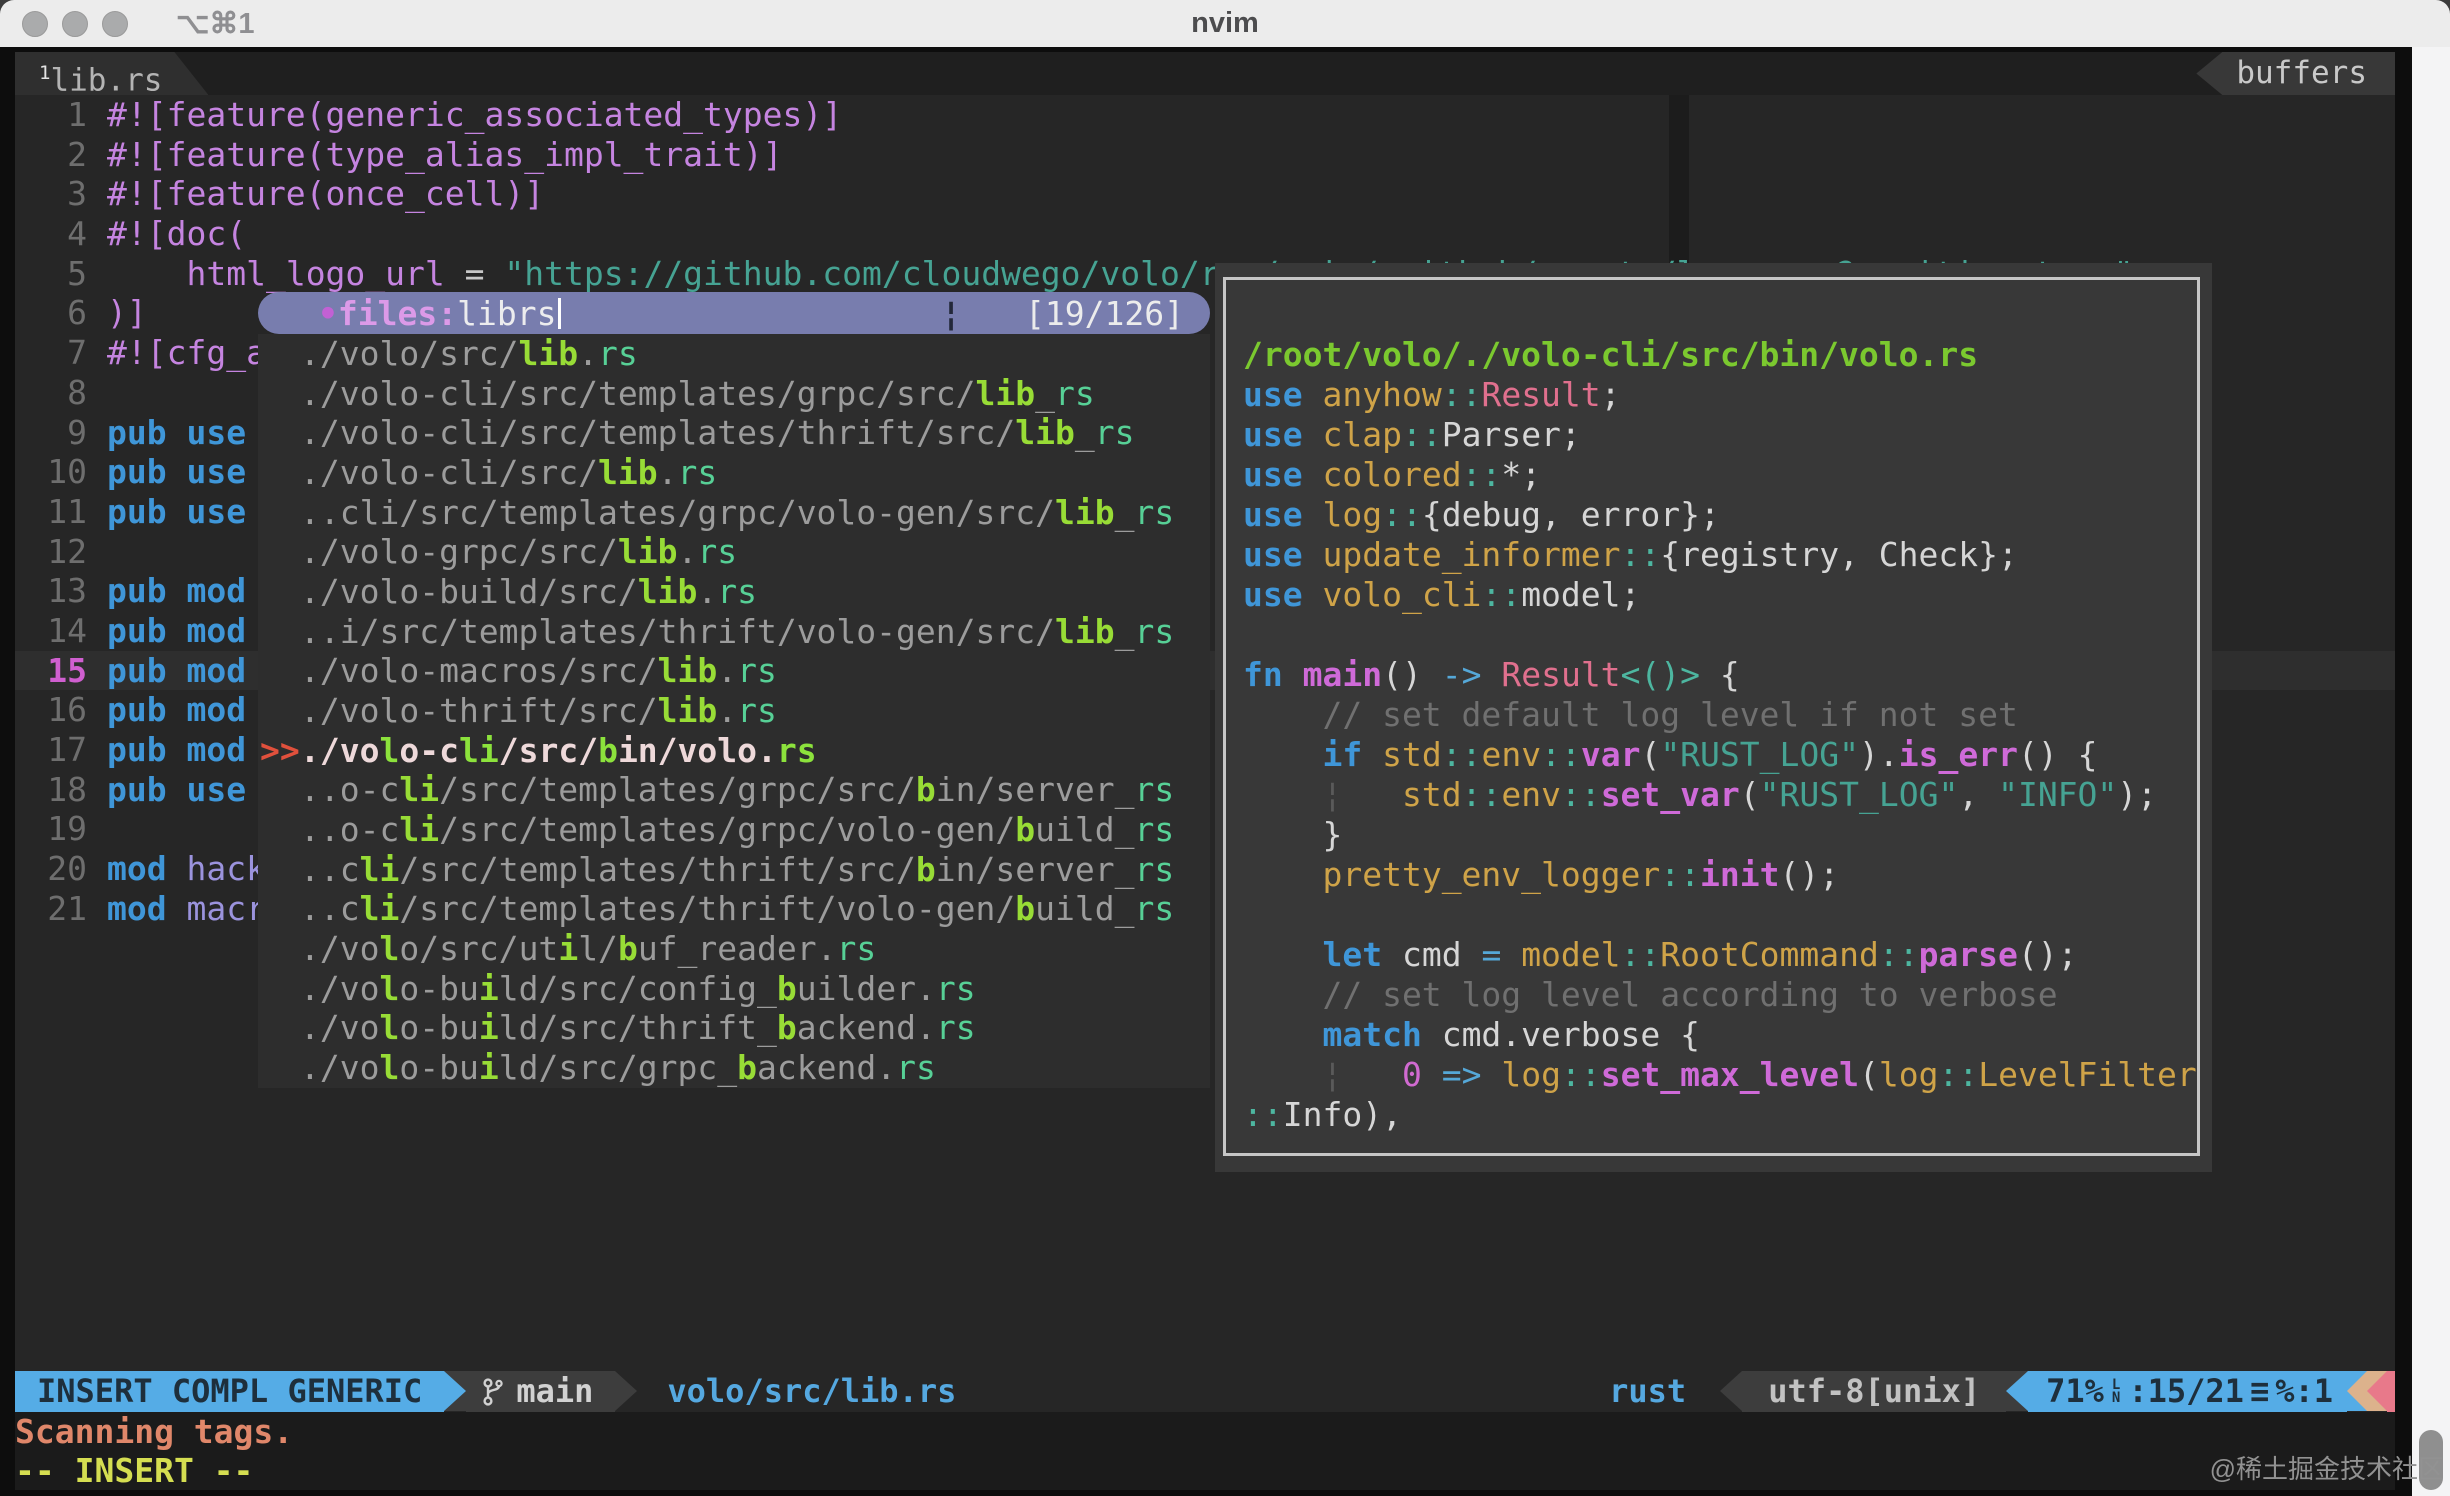 This screenshot has width=2450, height=1496. Describe the element at coordinates (734, 751) in the screenshot. I see `list-item: >> ./volo-cli/src/bin/volo.rs` at that location.